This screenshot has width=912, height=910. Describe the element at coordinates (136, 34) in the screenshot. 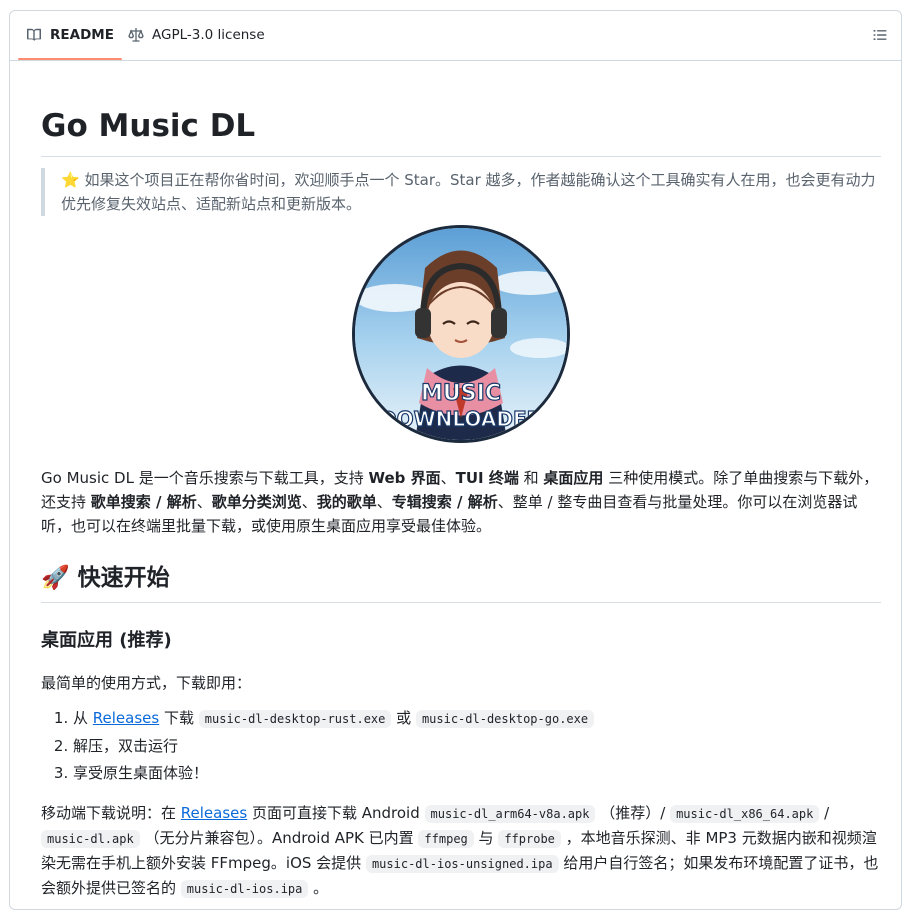

I see `law-scale-icon` at that location.